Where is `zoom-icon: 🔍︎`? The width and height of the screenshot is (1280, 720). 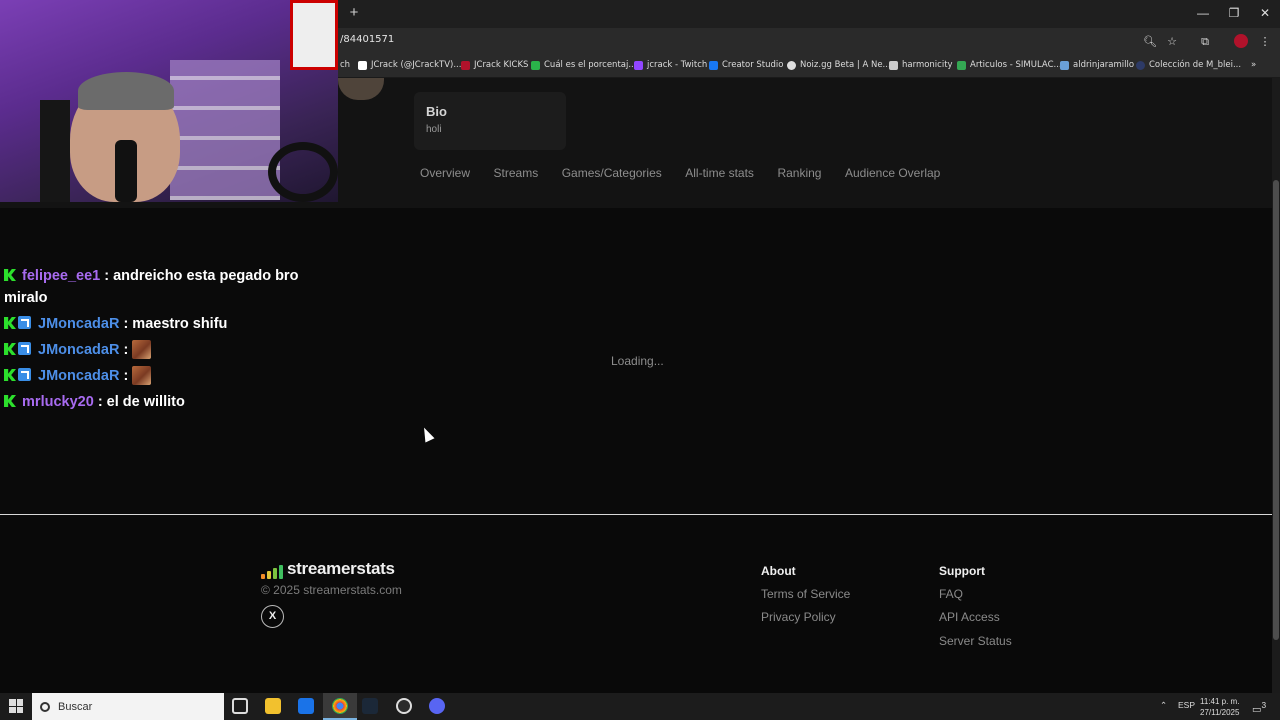
zoom-icon: 🔍︎ is located at coordinates (1150, 42).